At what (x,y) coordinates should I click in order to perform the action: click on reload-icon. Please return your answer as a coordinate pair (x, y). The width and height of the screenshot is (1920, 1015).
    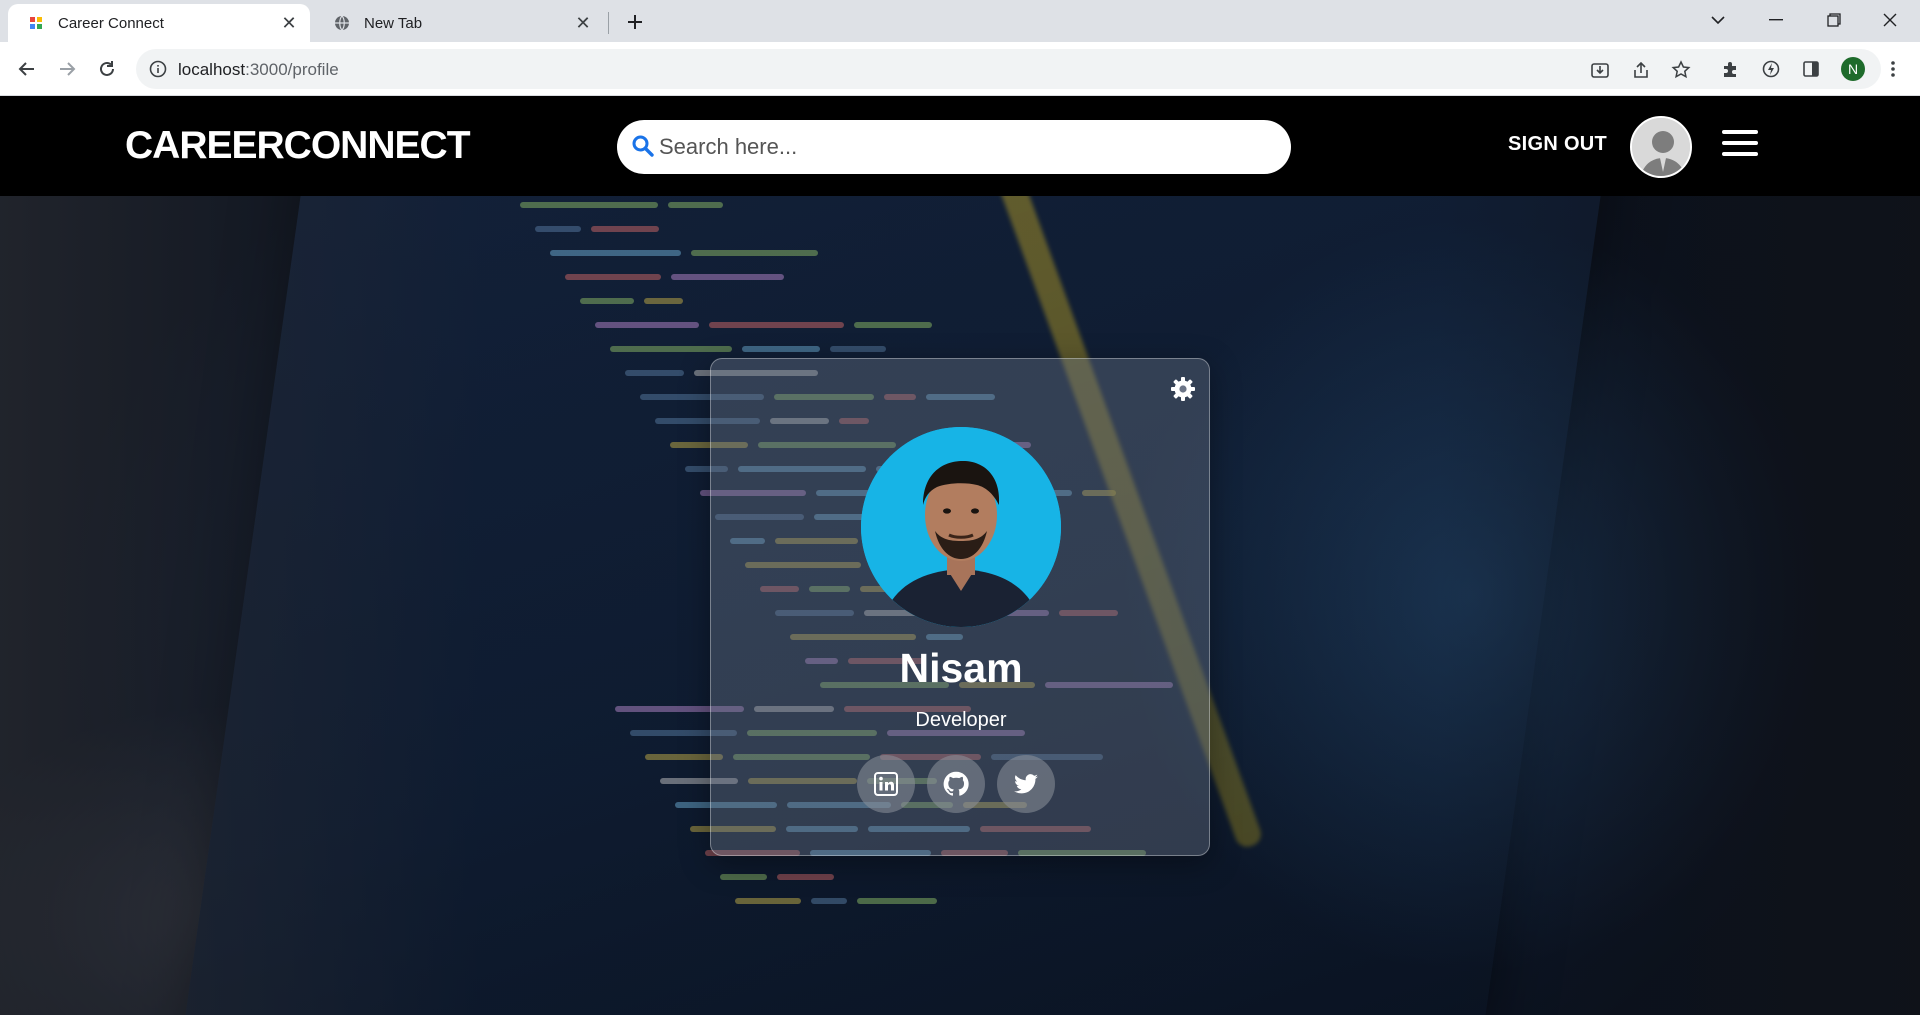
    Looking at the image, I should click on (107, 68).